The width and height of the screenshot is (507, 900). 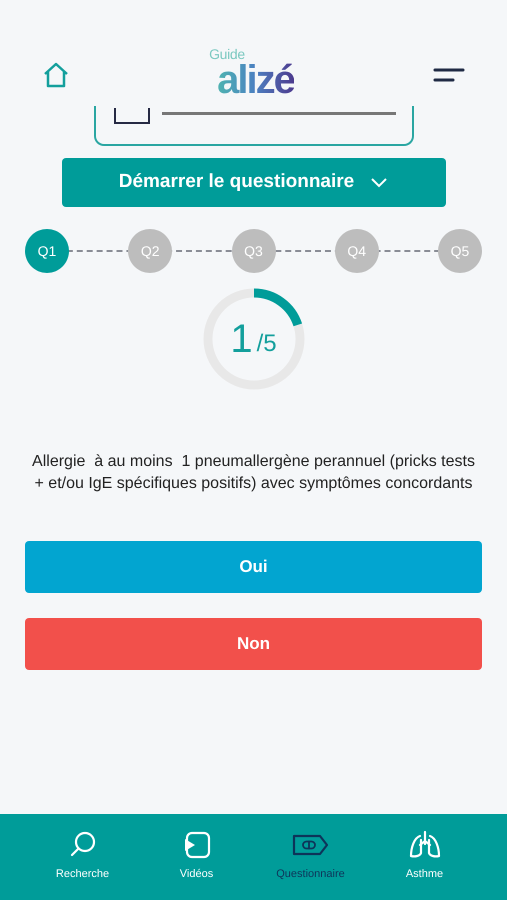 I want to click on question-step: Q4, so click(x=356, y=251).